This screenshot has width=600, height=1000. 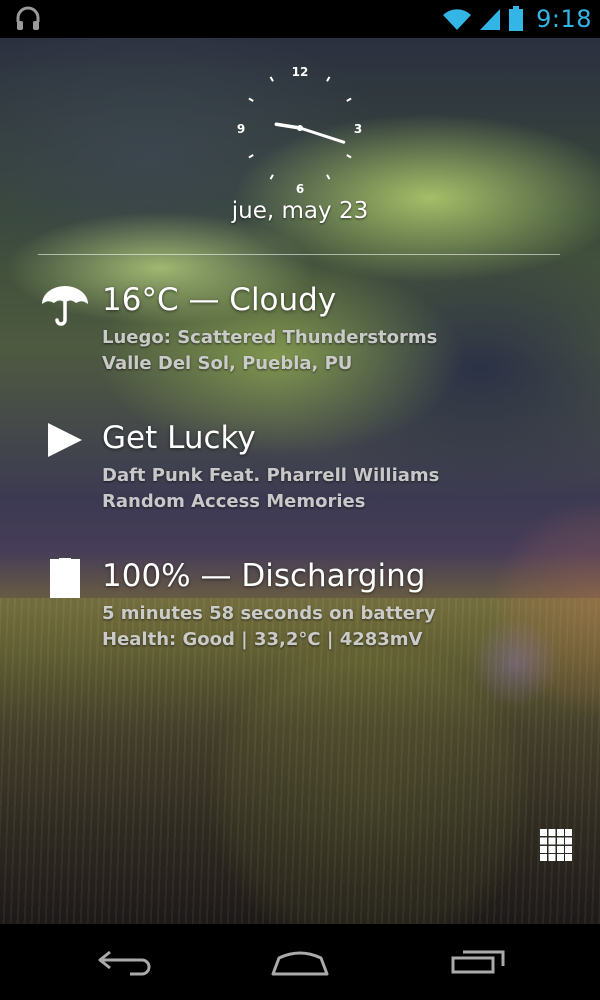 What do you see at coordinates (270, 337) in the screenshot?
I see `weather-forecast: Luego: Scattered Thunderstorms` at bounding box center [270, 337].